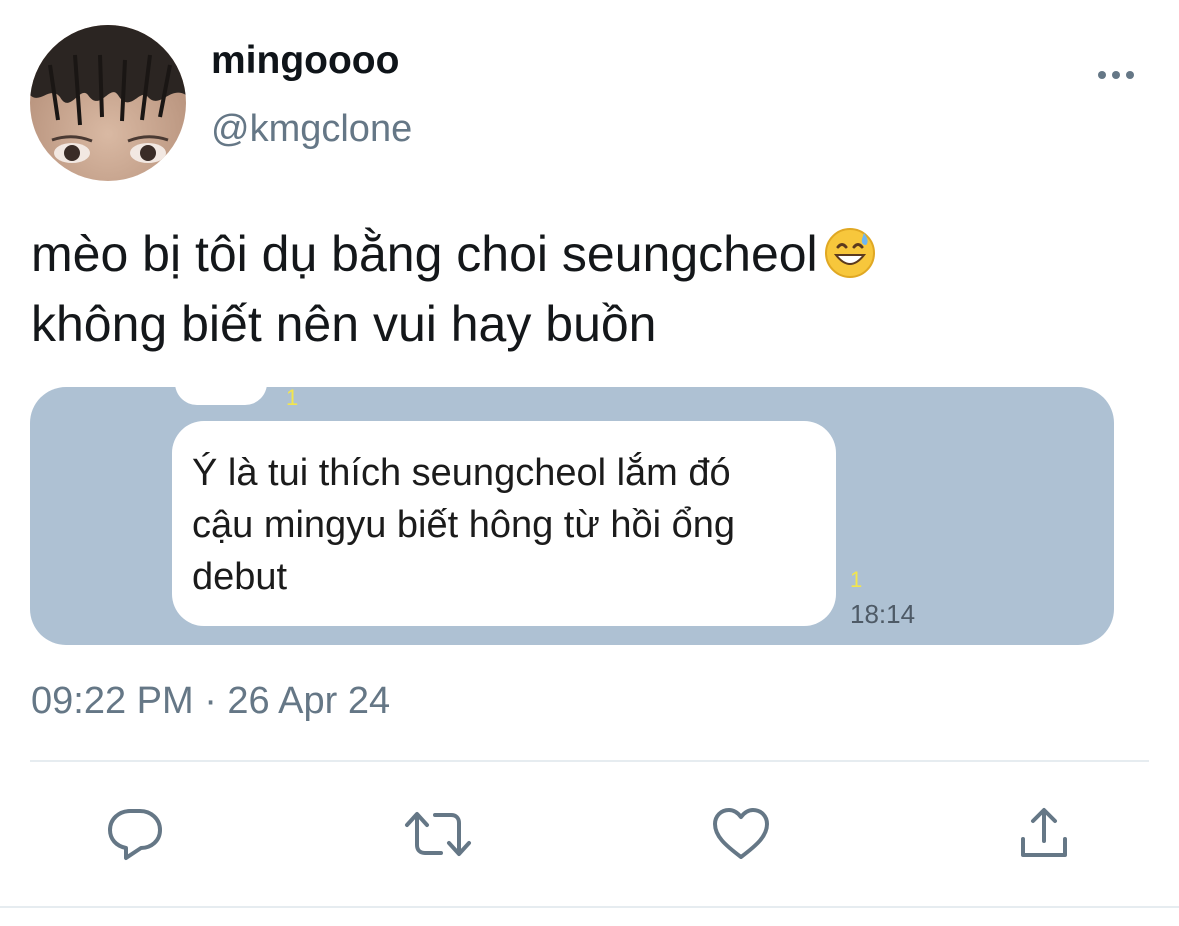  I want to click on reply-icon, so click(135, 834).